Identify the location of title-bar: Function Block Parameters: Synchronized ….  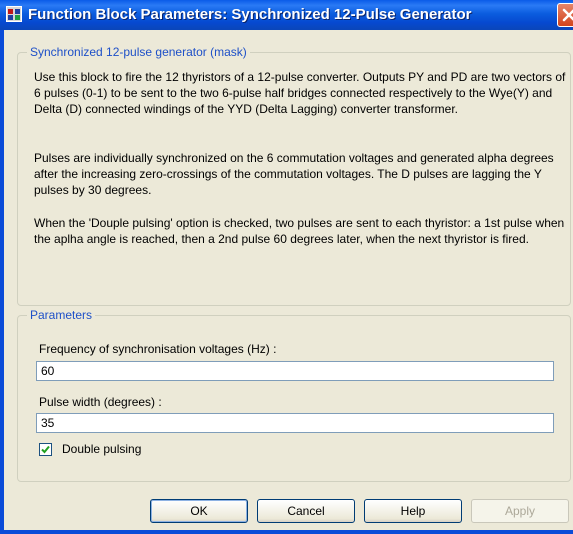
(286, 15).